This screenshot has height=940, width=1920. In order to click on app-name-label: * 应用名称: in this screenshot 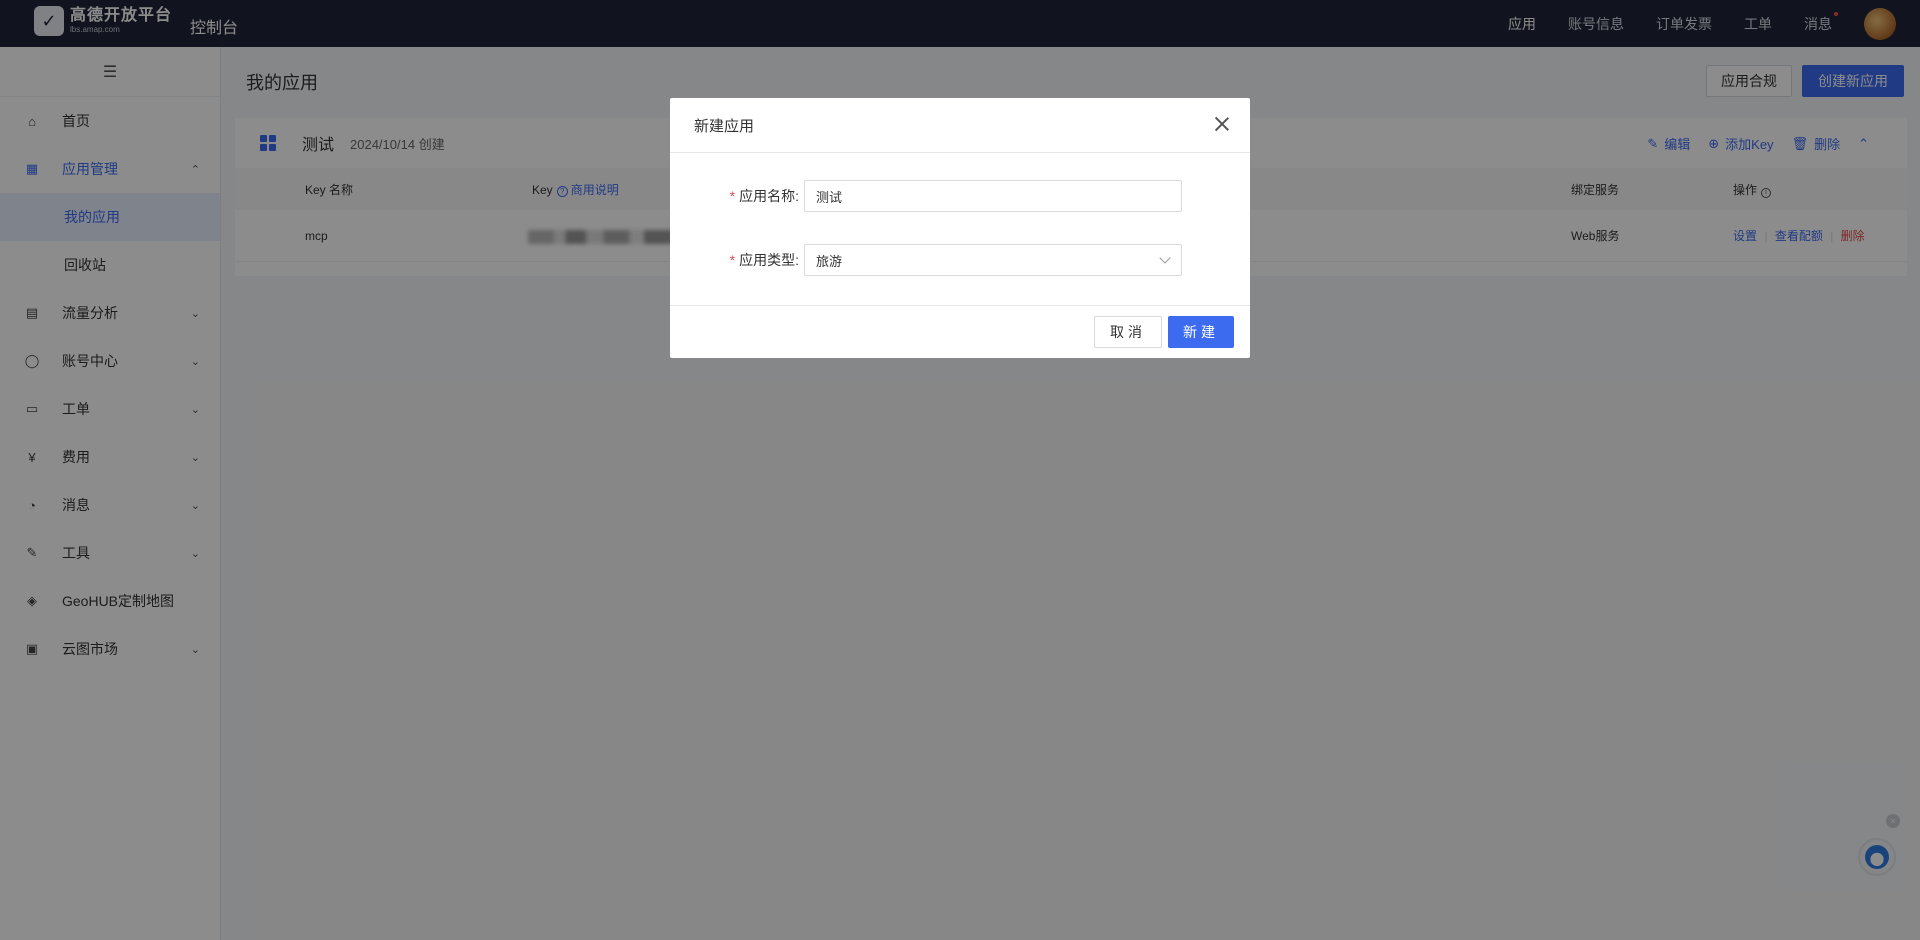, I will do `click(764, 196)`.